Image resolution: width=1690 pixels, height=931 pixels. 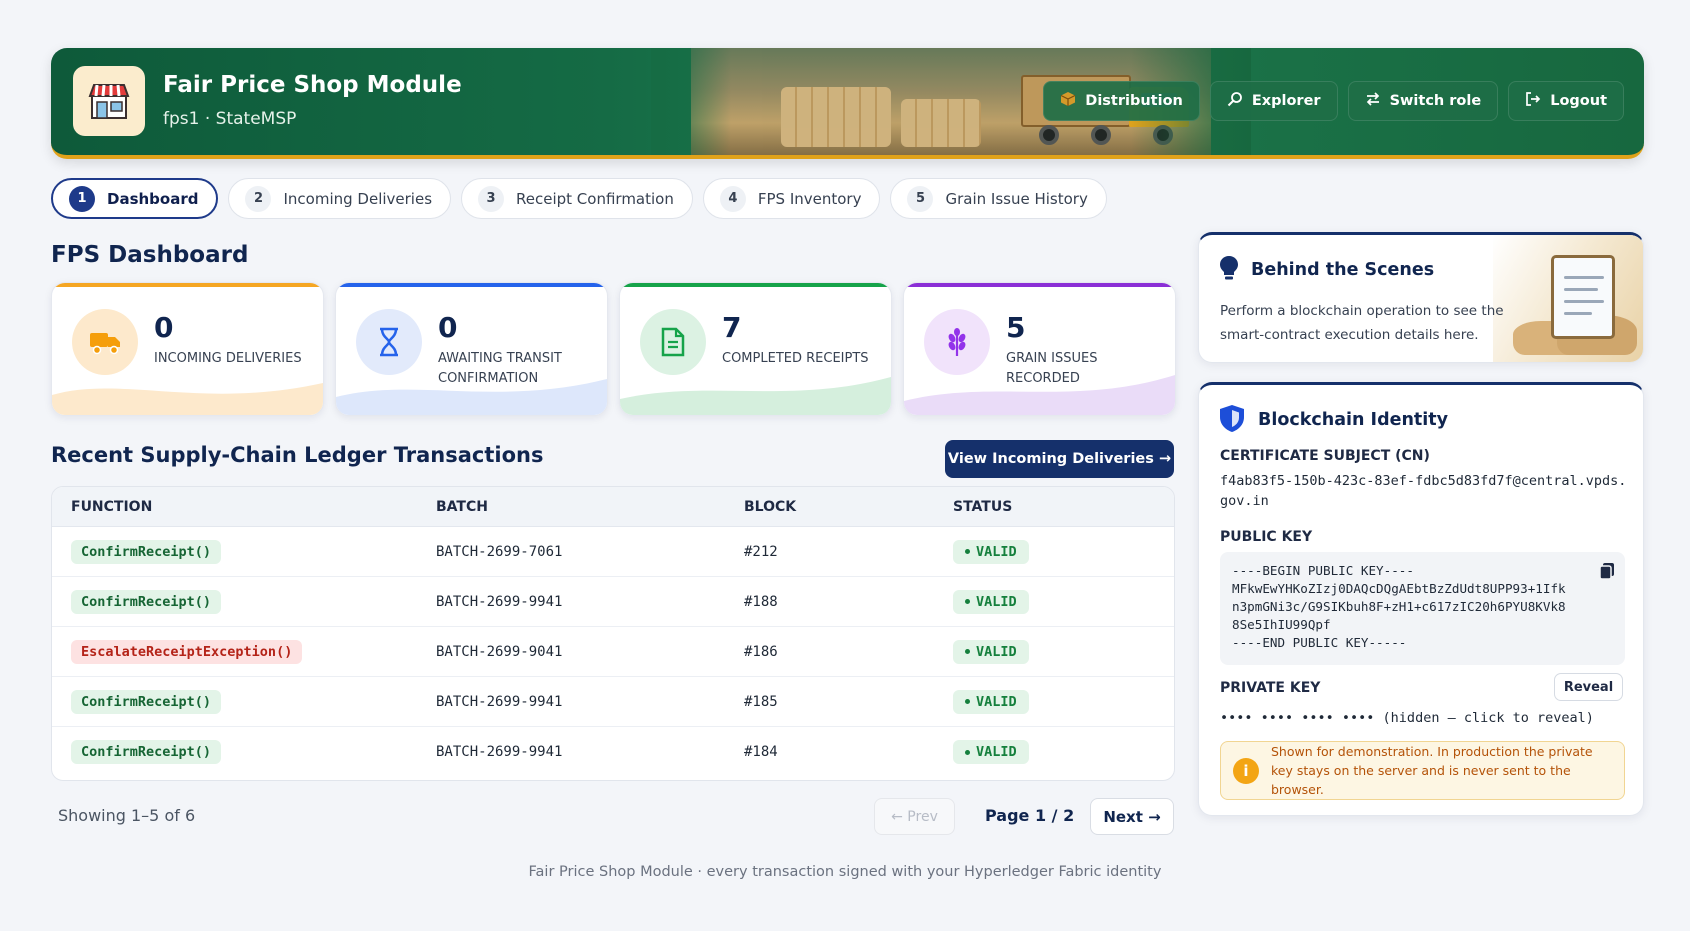 I want to click on public-key-label: PUBLIC KEY, so click(x=1266, y=537).